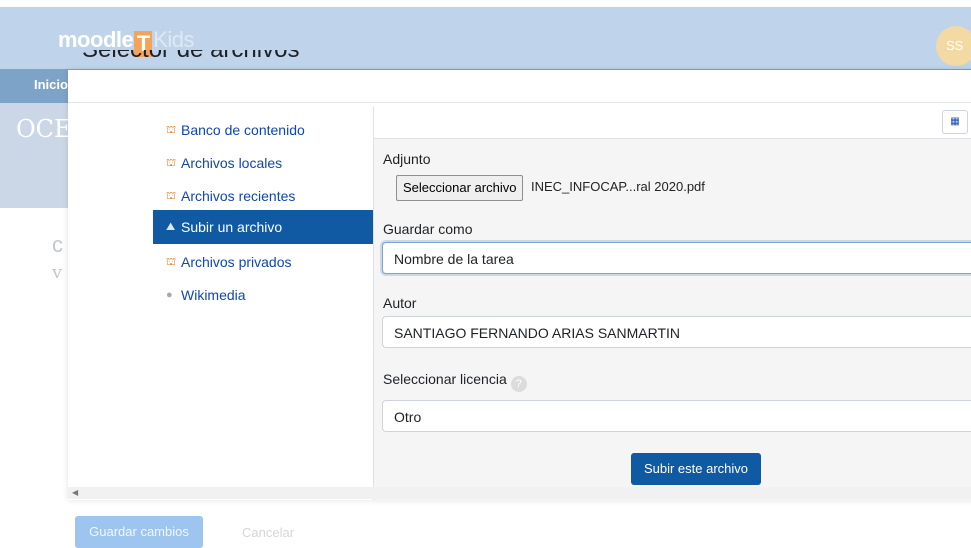 The width and height of the screenshot is (971, 548). Describe the element at coordinates (44, 129) in the screenshot. I see `hero-text: OCE` at that location.